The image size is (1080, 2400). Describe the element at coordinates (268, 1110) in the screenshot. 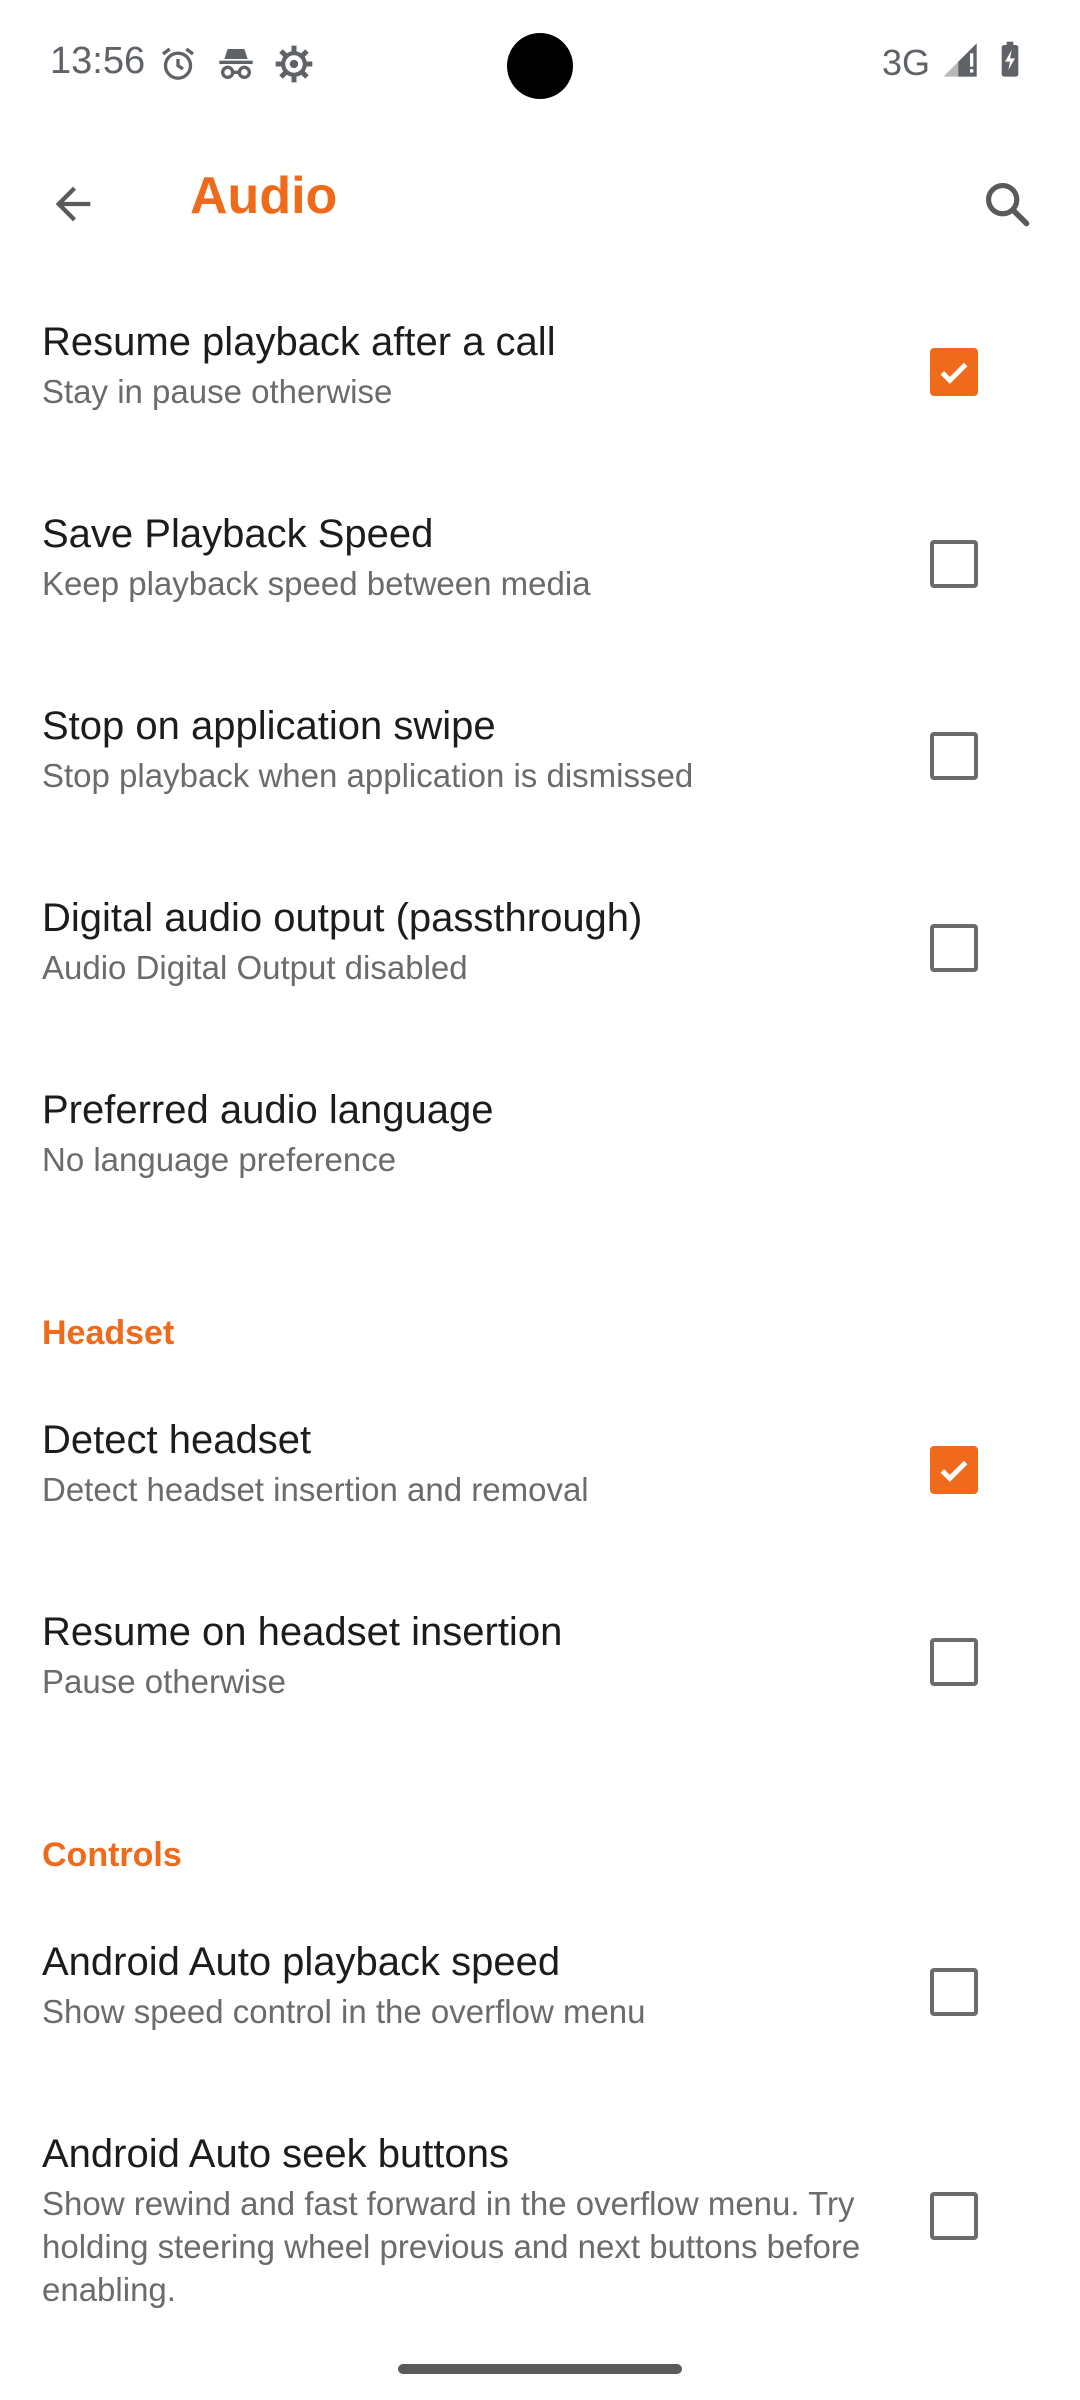

I see `pref-title: Preferred audio language` at that location.